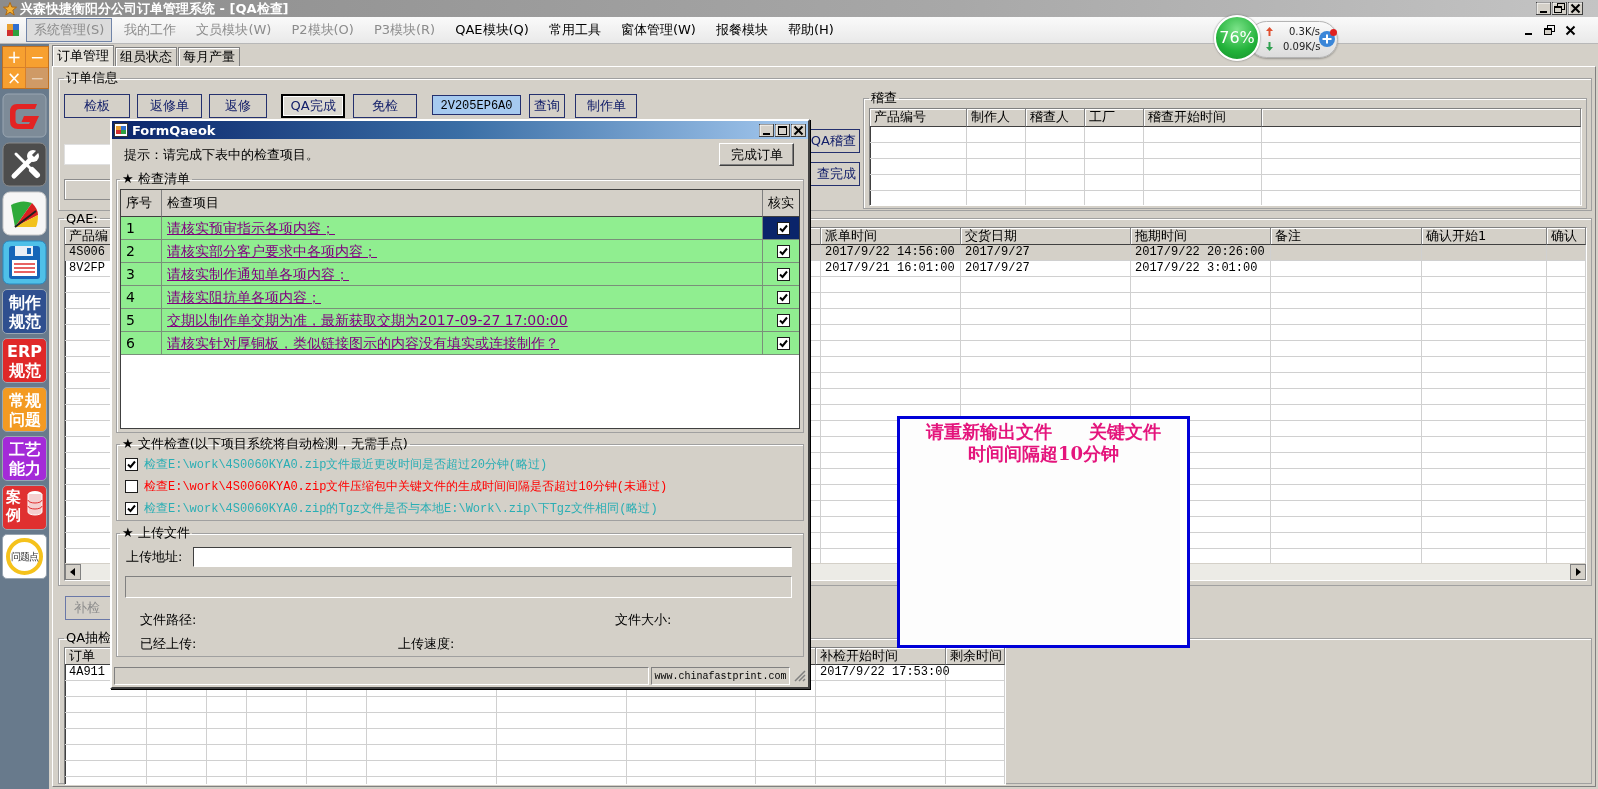 The width and height of the screenshot is (1598, 789). Describe the element at coordinates (258, 274) in the screenshot. I see `checklist-link: 请核实制作通知单各项内容；` at that location.